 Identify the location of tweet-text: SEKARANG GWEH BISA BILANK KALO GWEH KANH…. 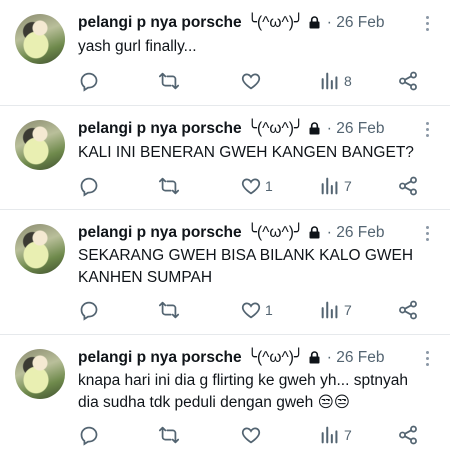
(246, 266).